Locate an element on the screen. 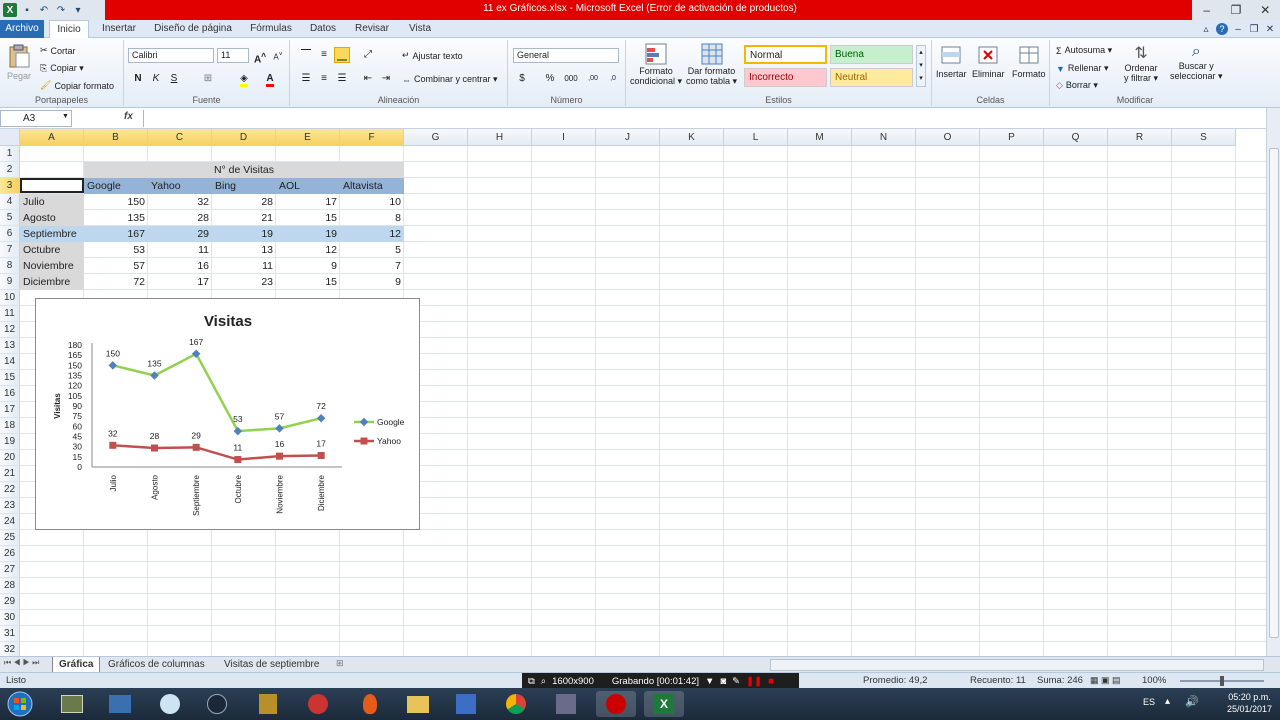 This screenshot has height=720, width=1280. row-header-23: 23 is located at coordinates (10, 506).